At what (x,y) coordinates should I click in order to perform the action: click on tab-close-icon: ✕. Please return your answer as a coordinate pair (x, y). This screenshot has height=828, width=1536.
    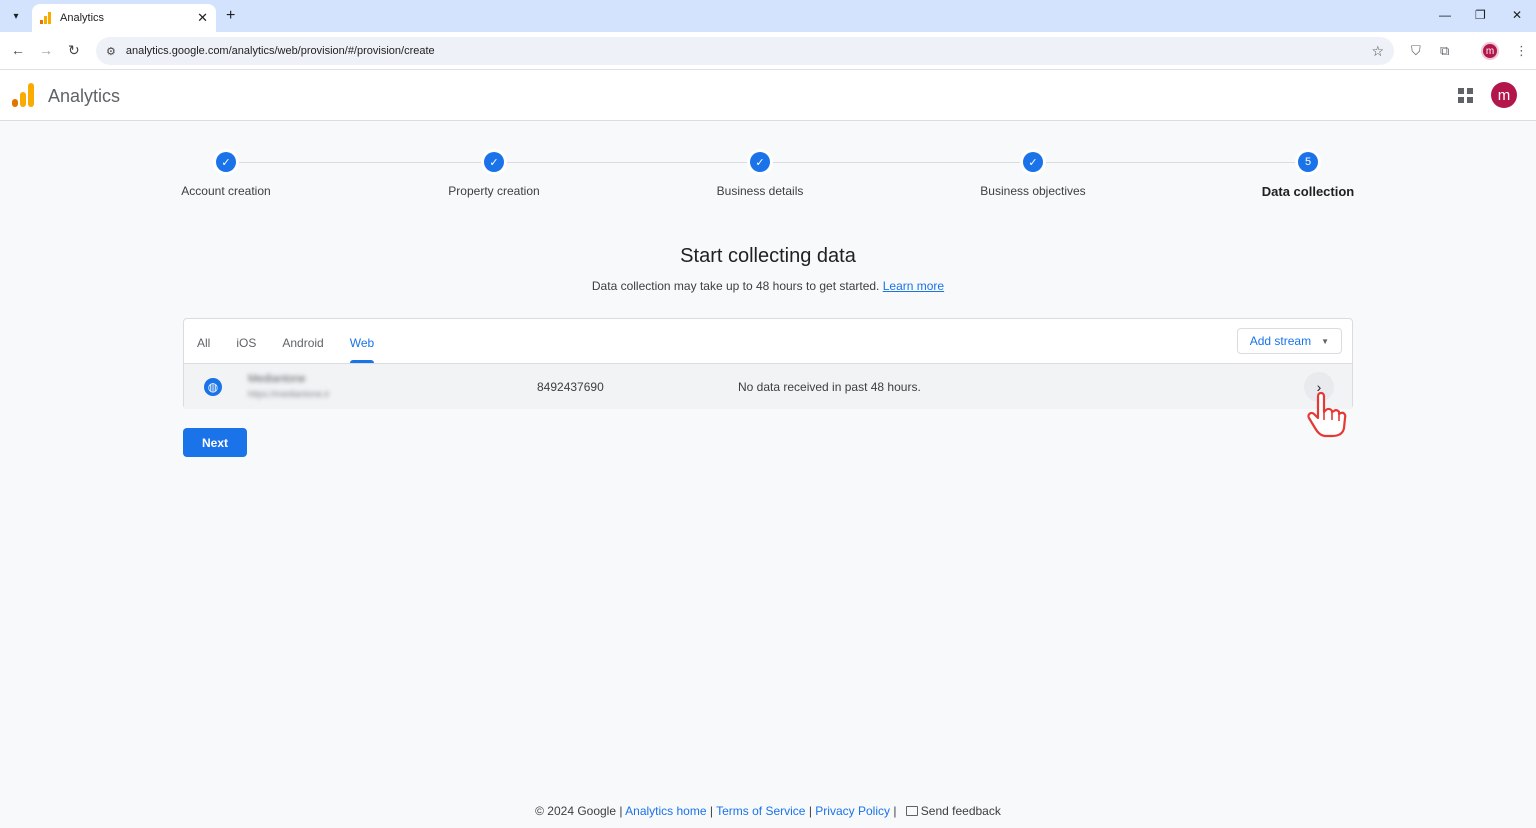
    Looking at the image, I should click on (202, 18).